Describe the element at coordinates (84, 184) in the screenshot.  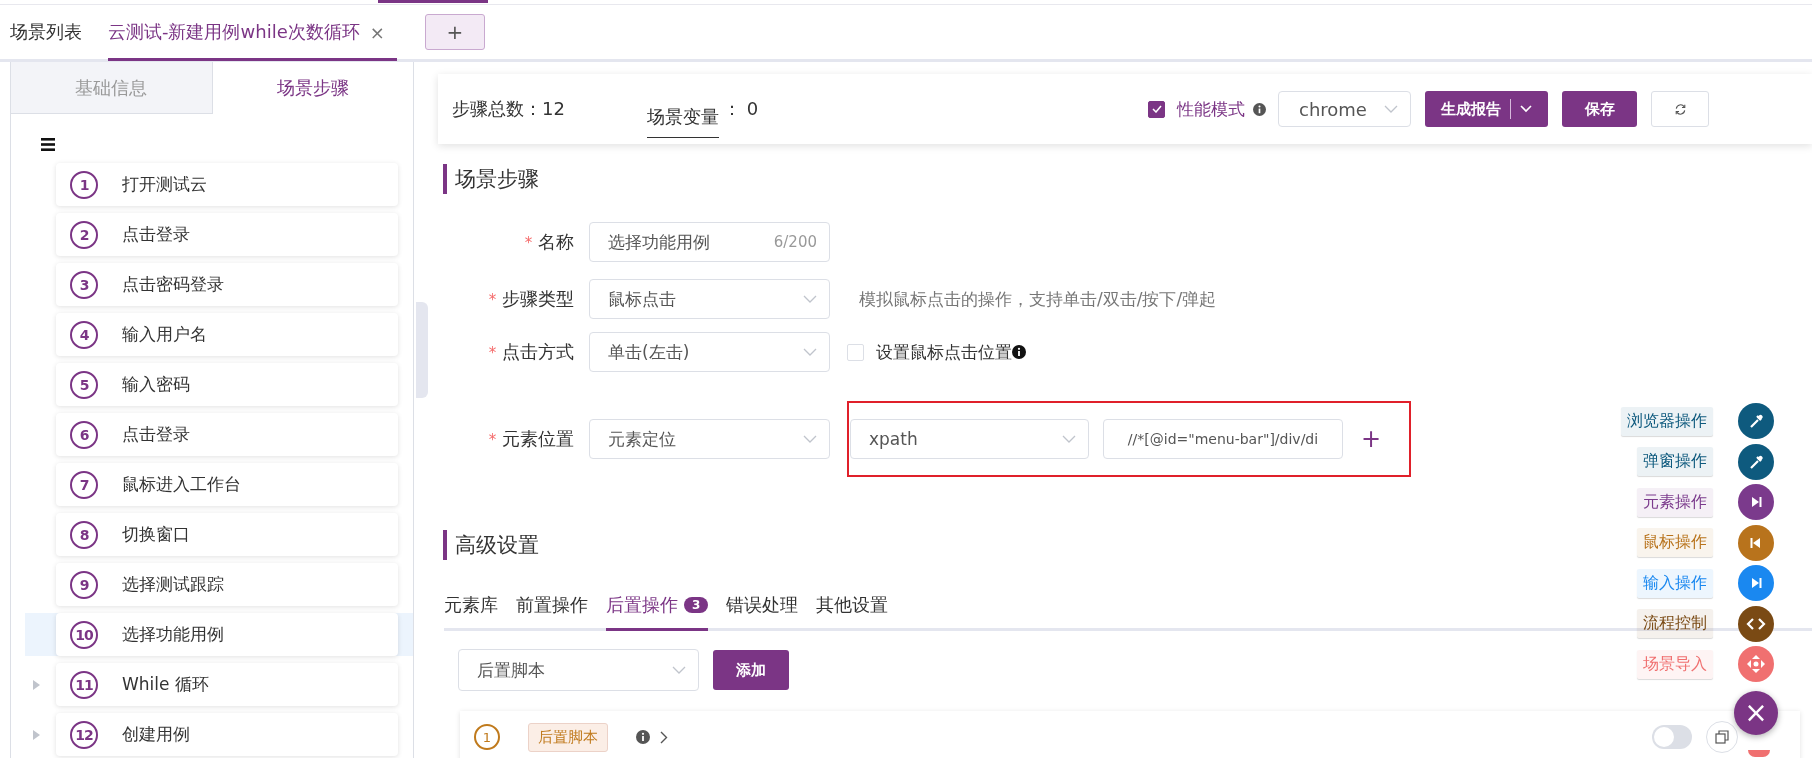
I see `step-number: 1` at that location.